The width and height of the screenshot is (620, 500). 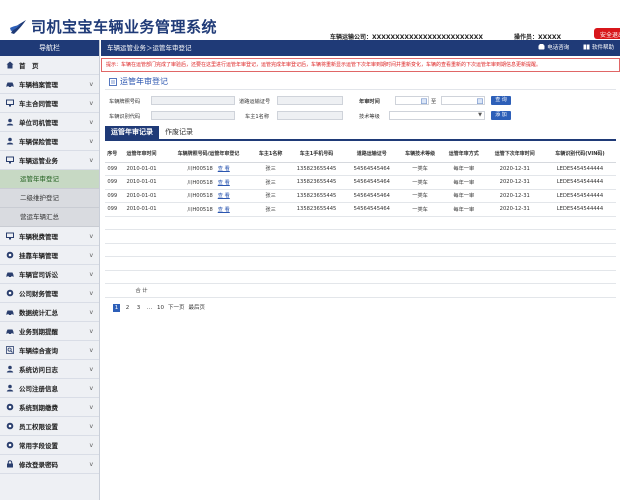 I want to click on sidebar-item-b-5: 业务到期提醒 v, so click(x=49, y=331).